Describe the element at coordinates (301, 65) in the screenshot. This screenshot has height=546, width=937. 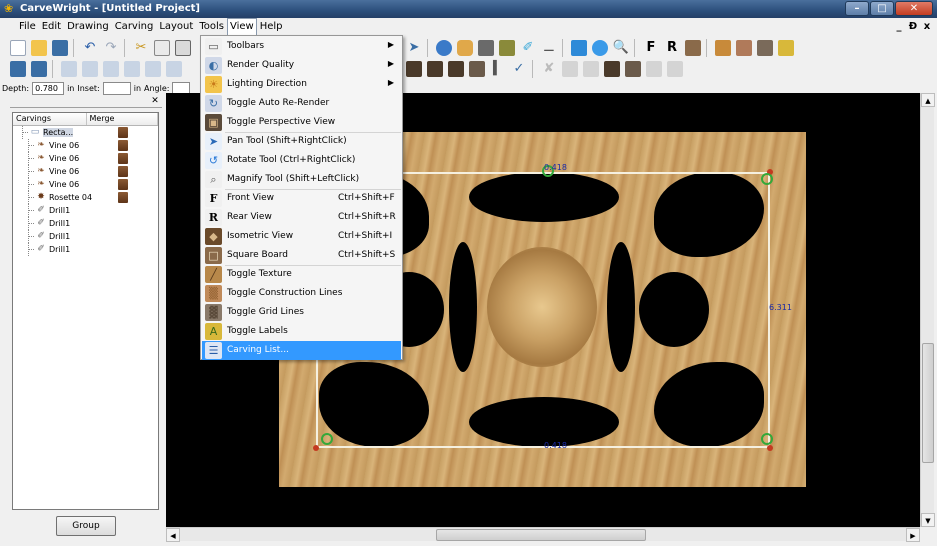
I see `view-menu-item: ◐ Render Quality ▶` at that location.